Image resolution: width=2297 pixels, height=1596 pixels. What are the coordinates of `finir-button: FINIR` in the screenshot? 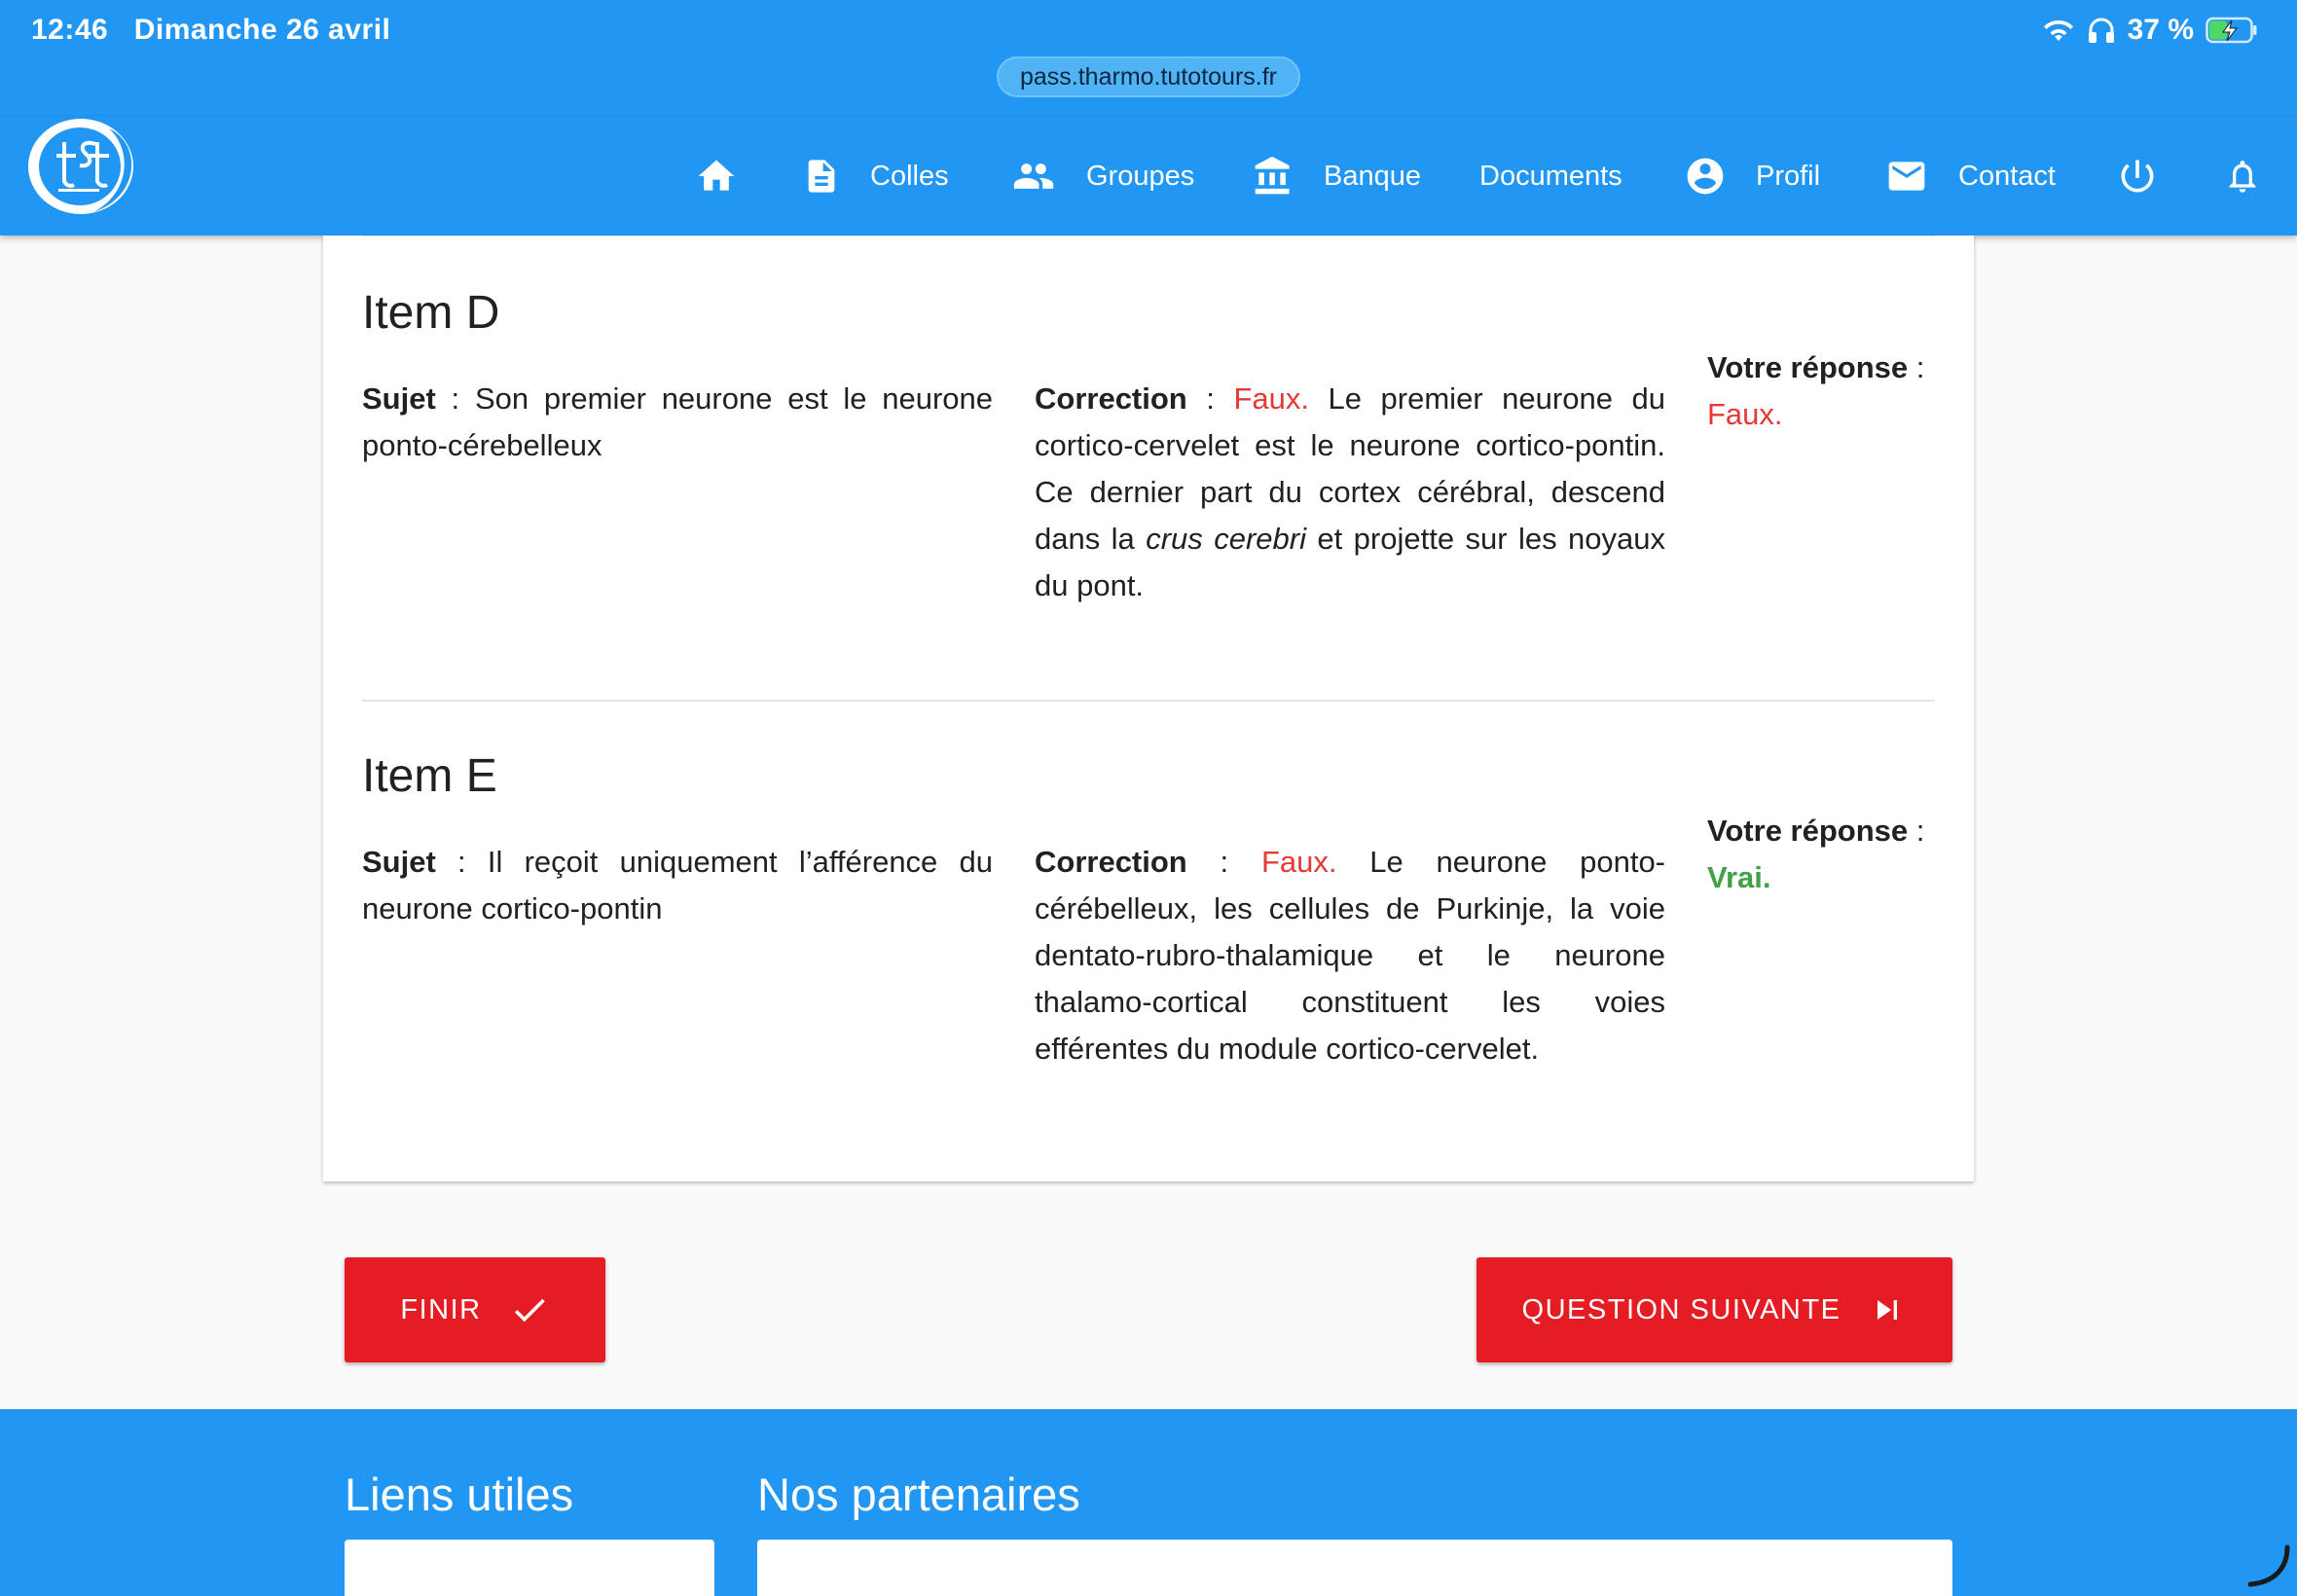 It's located at (475, 1309).